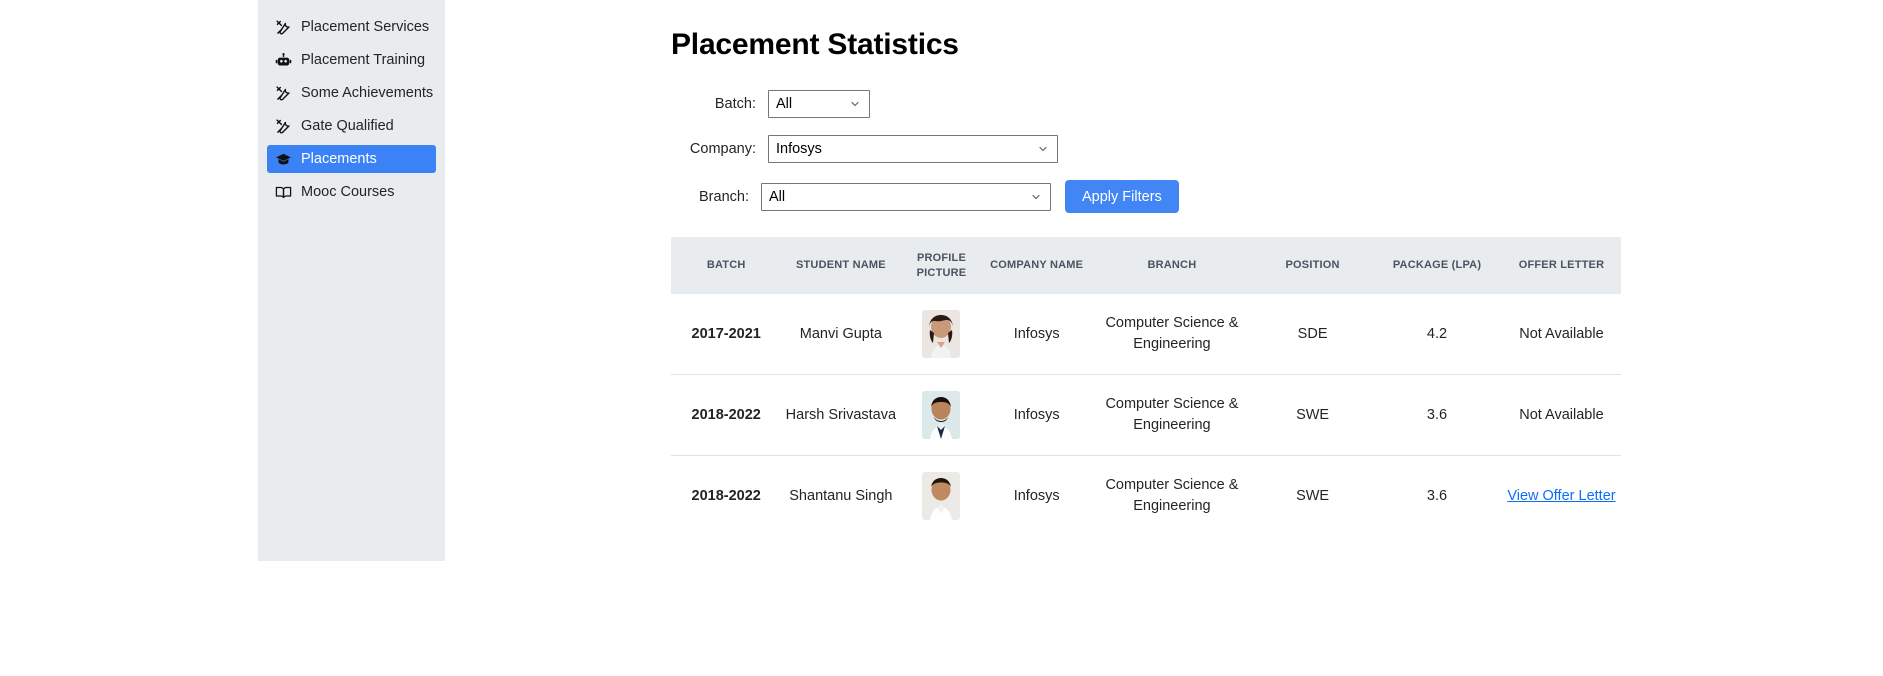 The width and height of the screenshot is (1883, 676). I want to click on sidebar-item-placement-training: Placement Training, so click(351, 60).